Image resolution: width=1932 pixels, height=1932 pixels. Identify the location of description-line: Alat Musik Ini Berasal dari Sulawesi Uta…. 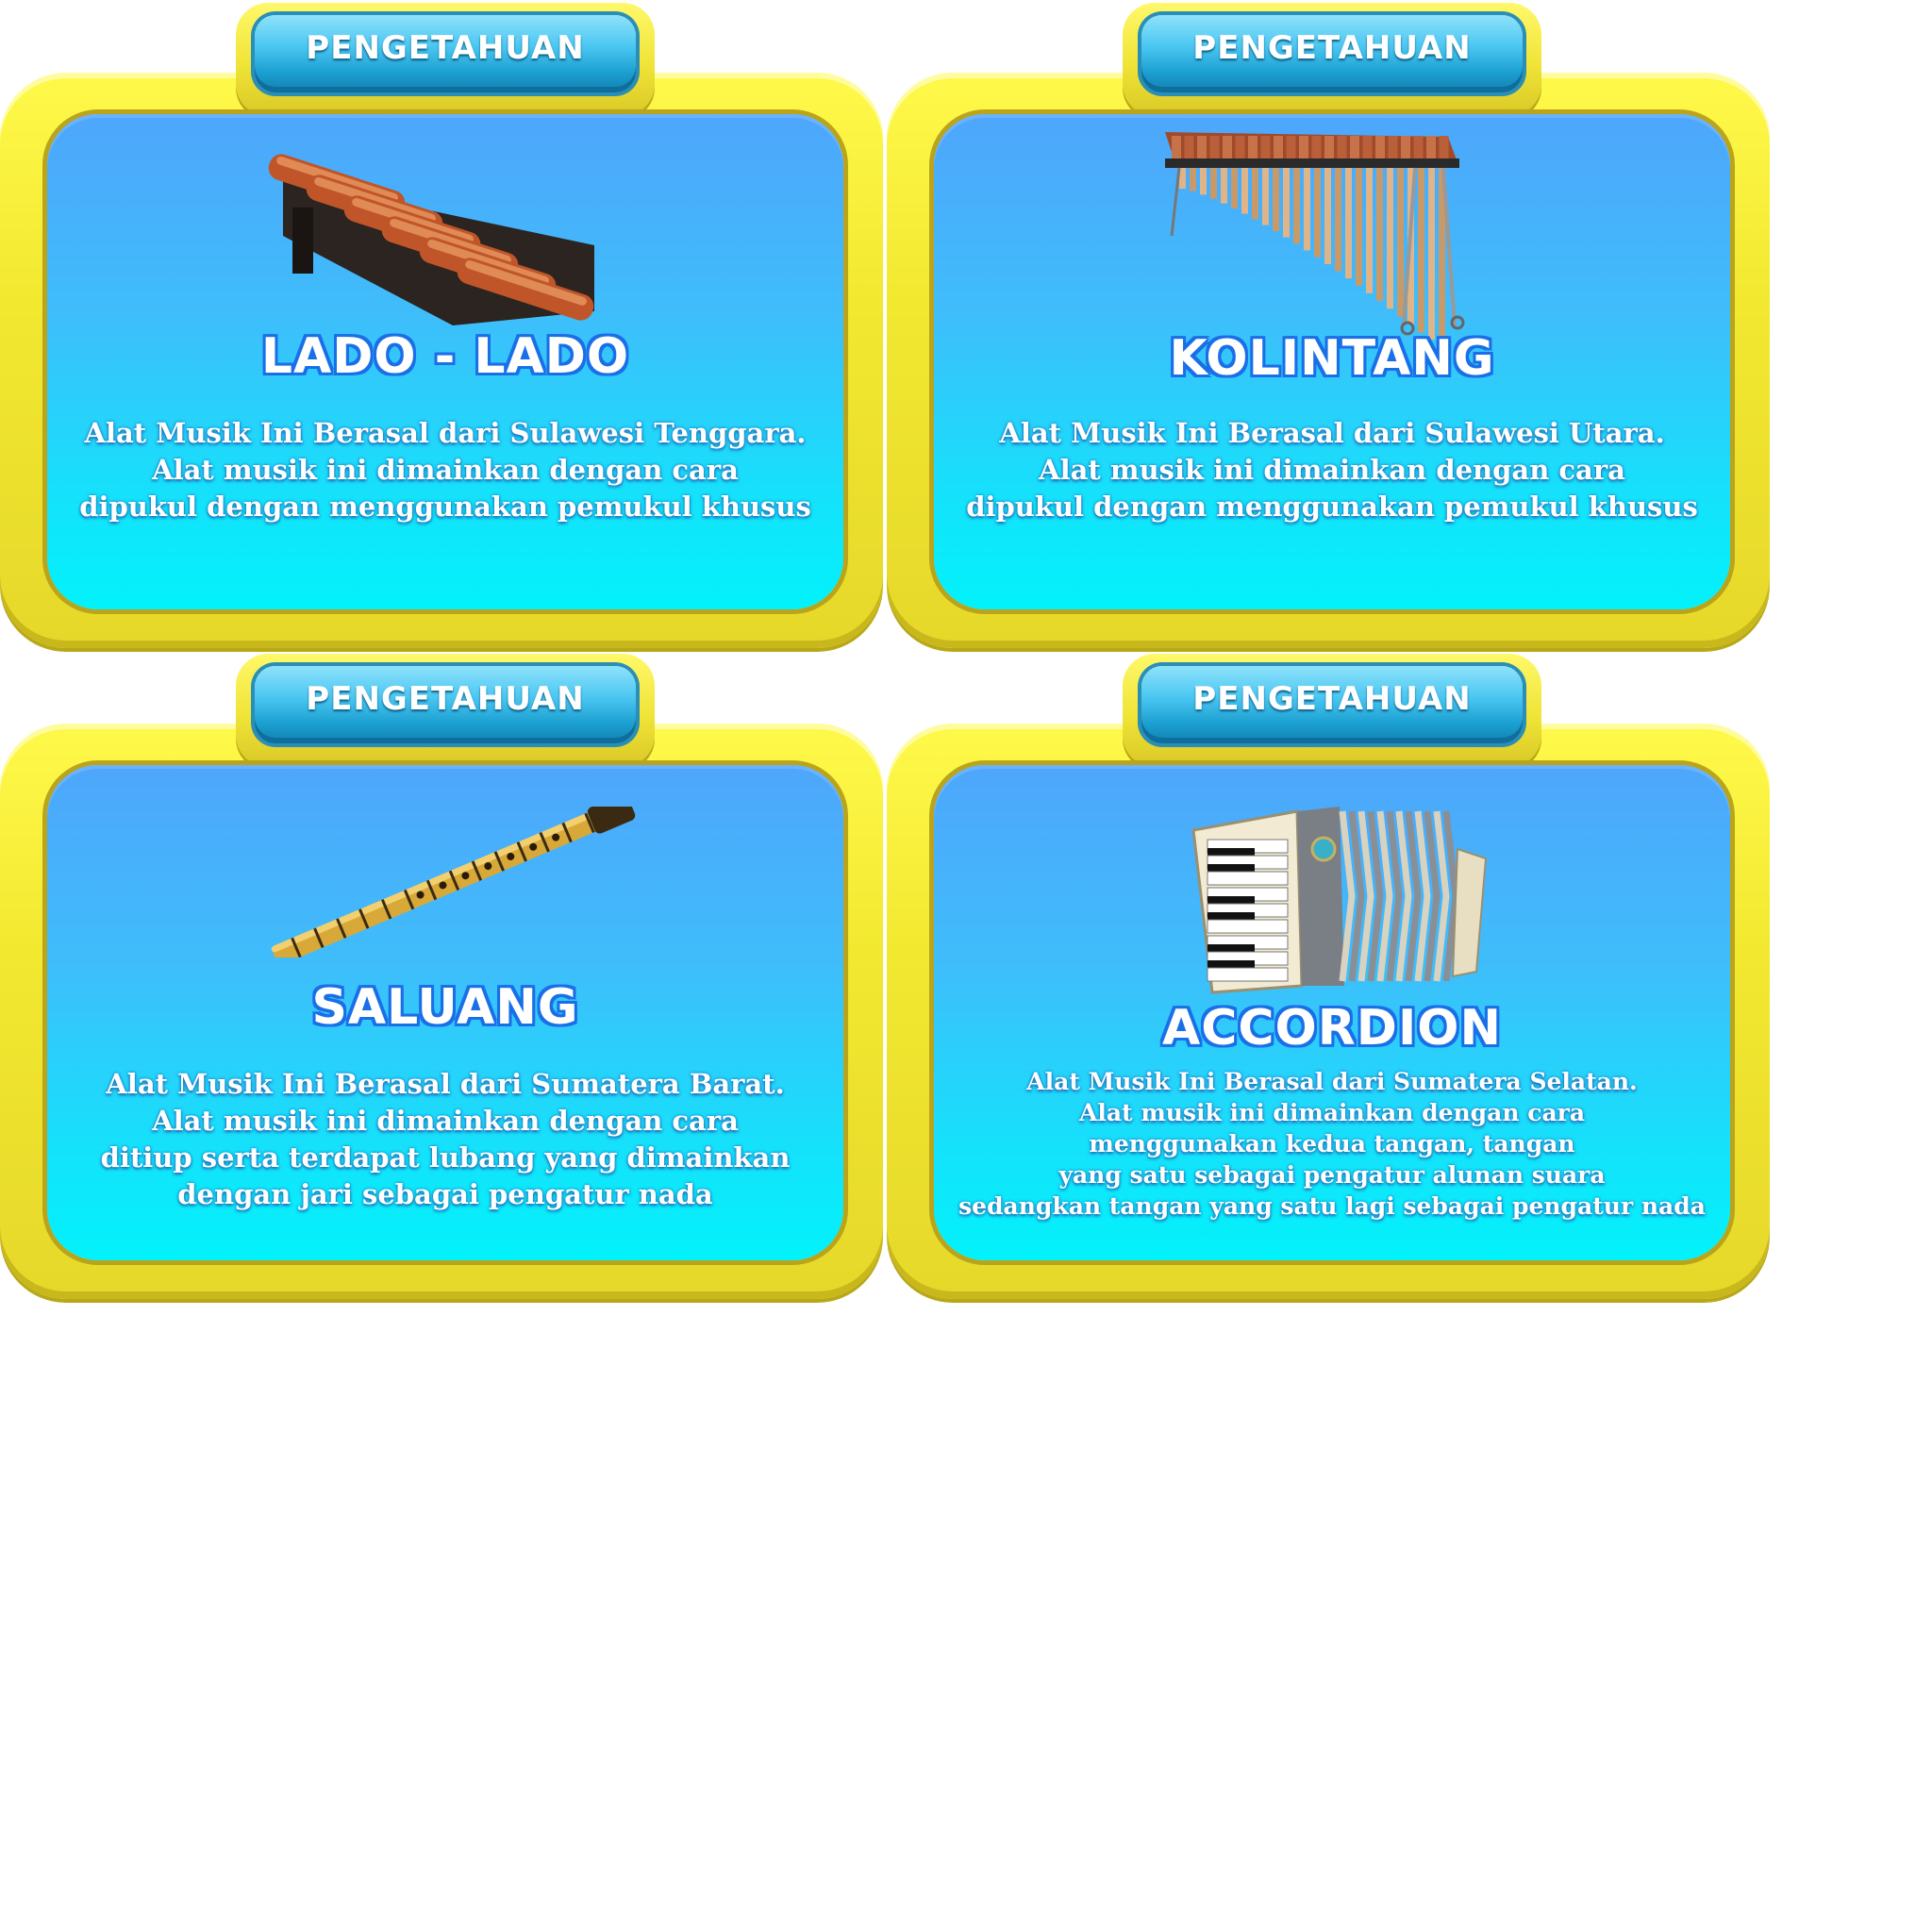
(1332, 433).